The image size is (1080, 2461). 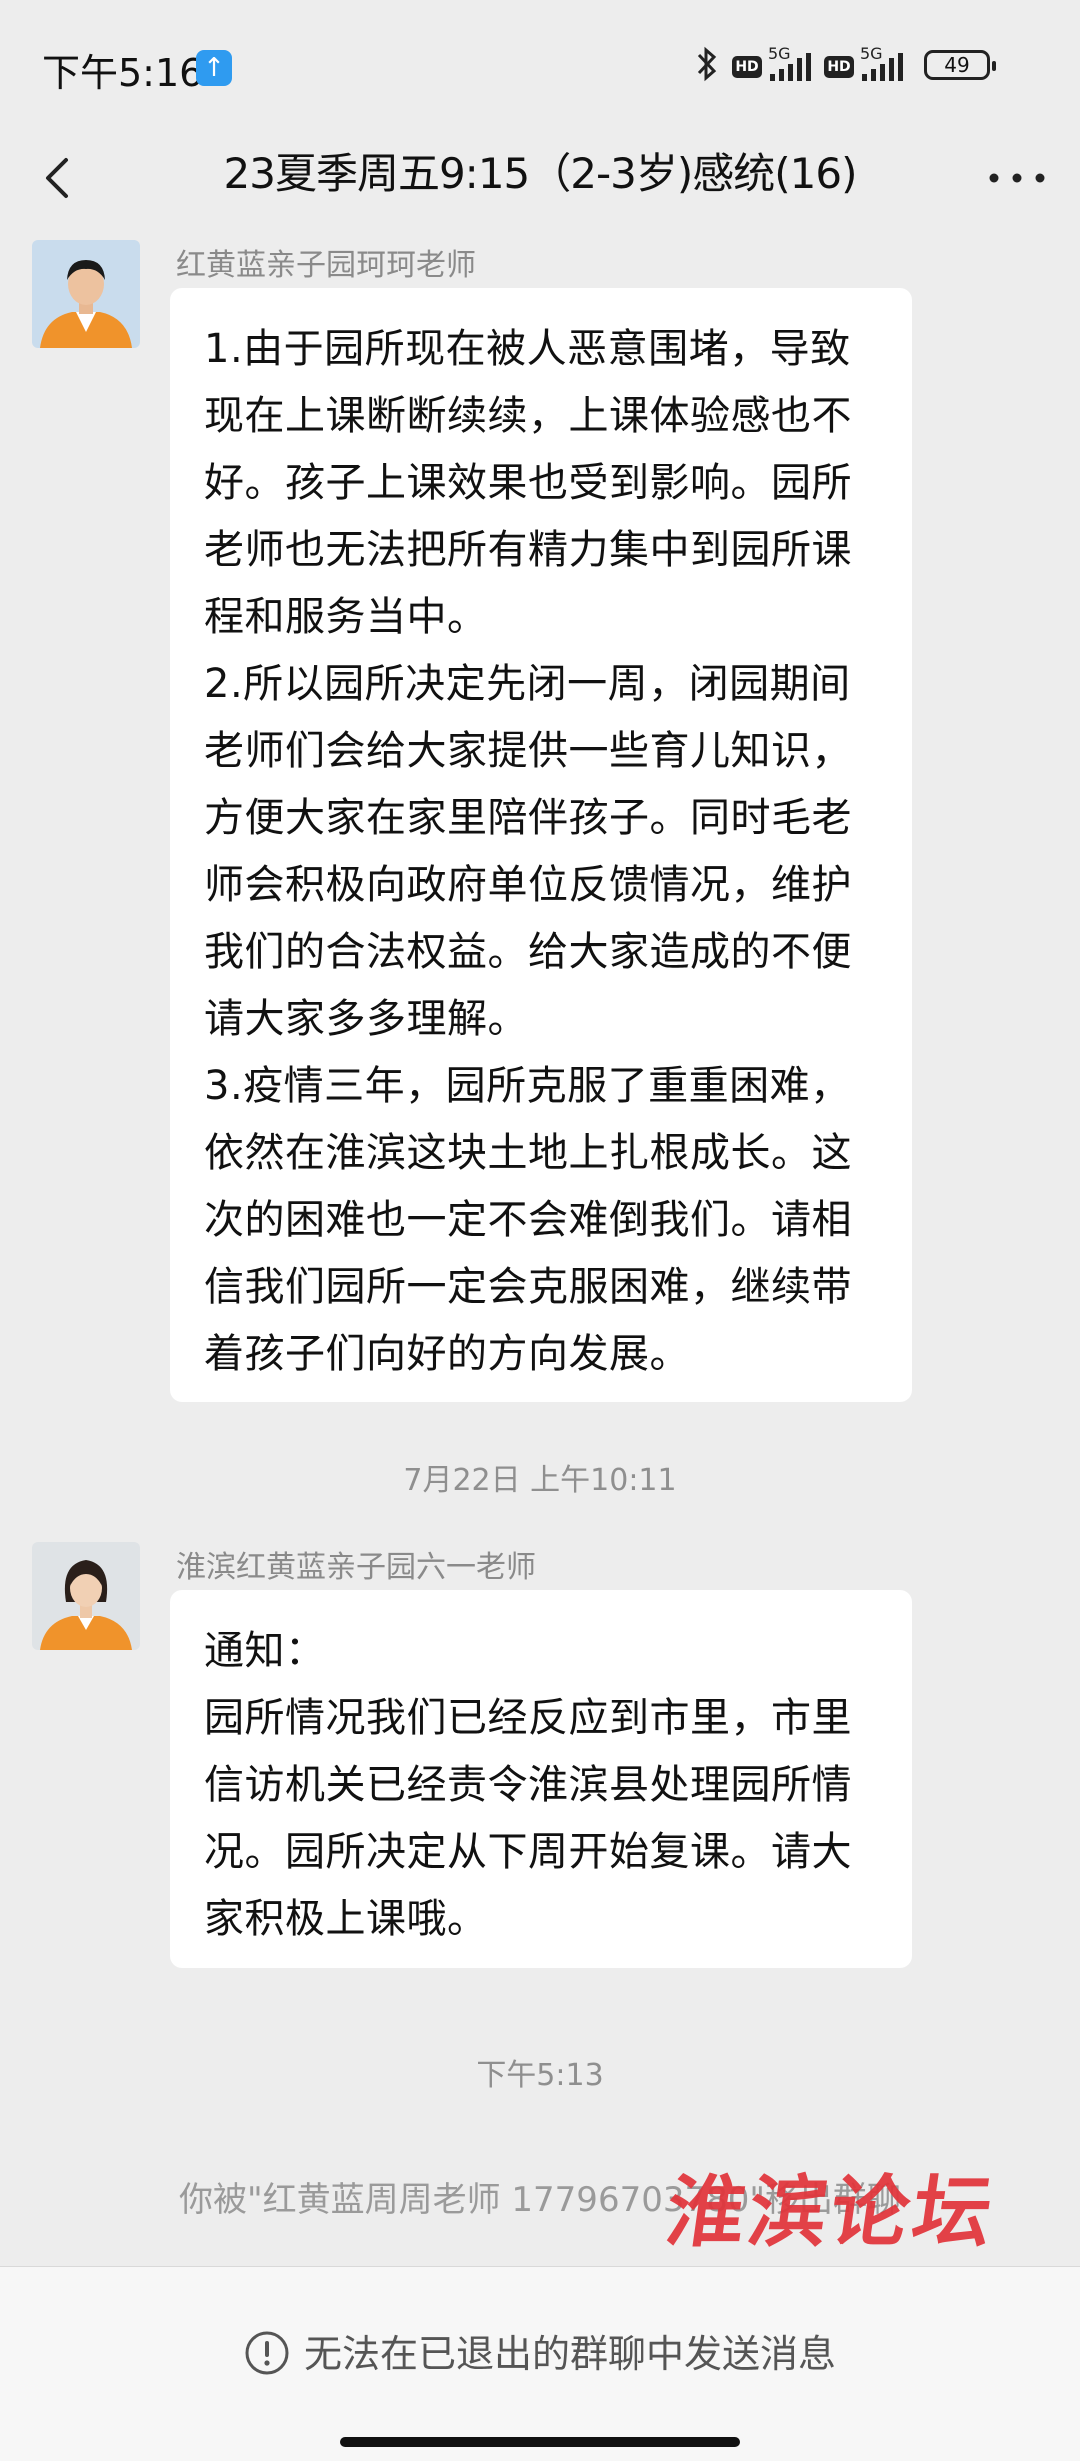 I want to click on disabled-input-notice: 无法在已退出的群聊中发送消息, so click(x=540, y=2351).